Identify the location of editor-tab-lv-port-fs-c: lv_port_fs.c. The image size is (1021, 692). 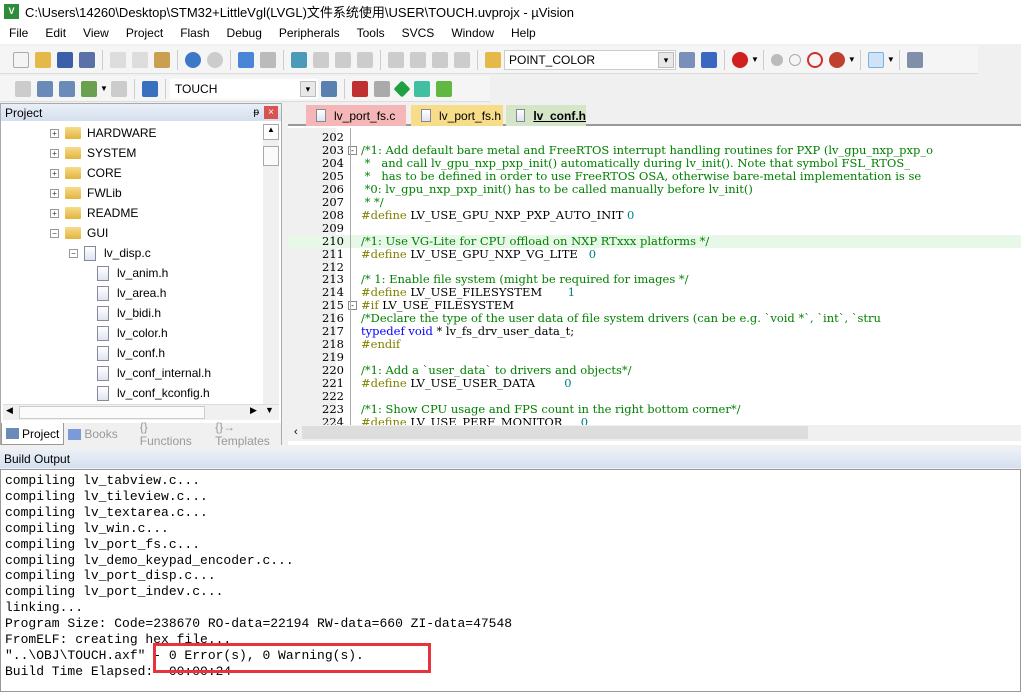
(356, 115).